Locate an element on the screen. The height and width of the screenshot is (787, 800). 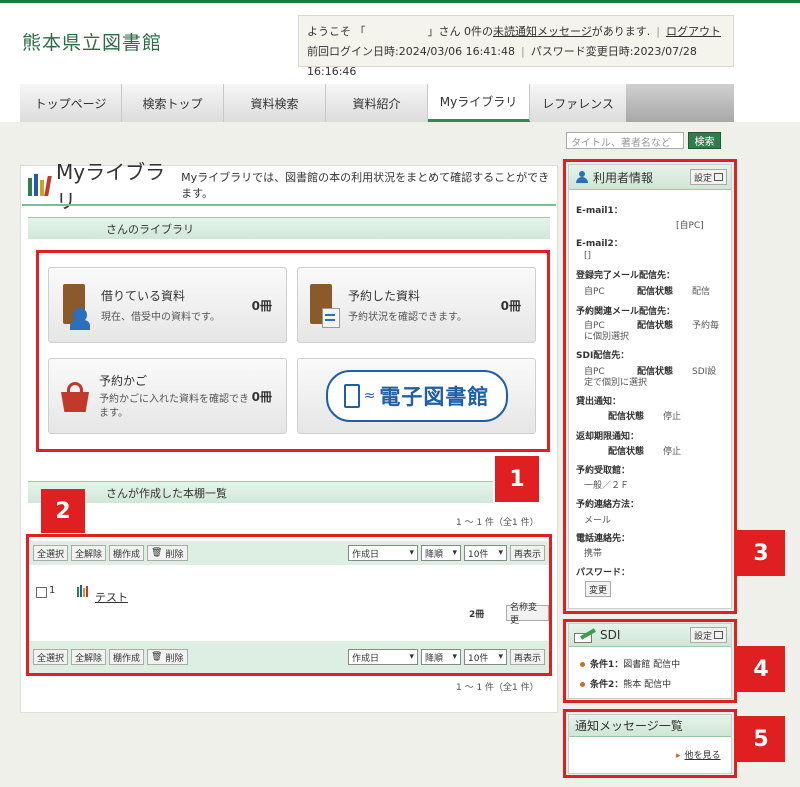
select-all-button-bottom: 全選択 is located at coordinates (51, 657).